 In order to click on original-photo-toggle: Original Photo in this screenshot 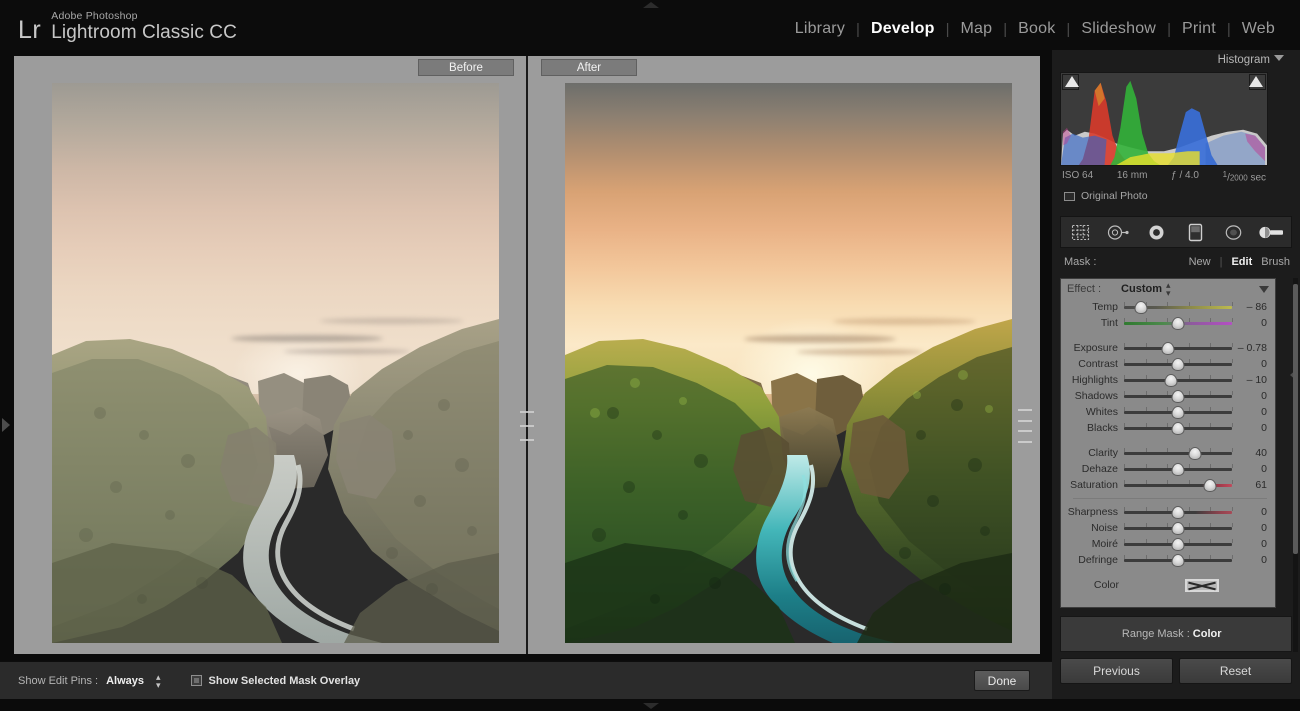, I will do `click(1106, 196)`.